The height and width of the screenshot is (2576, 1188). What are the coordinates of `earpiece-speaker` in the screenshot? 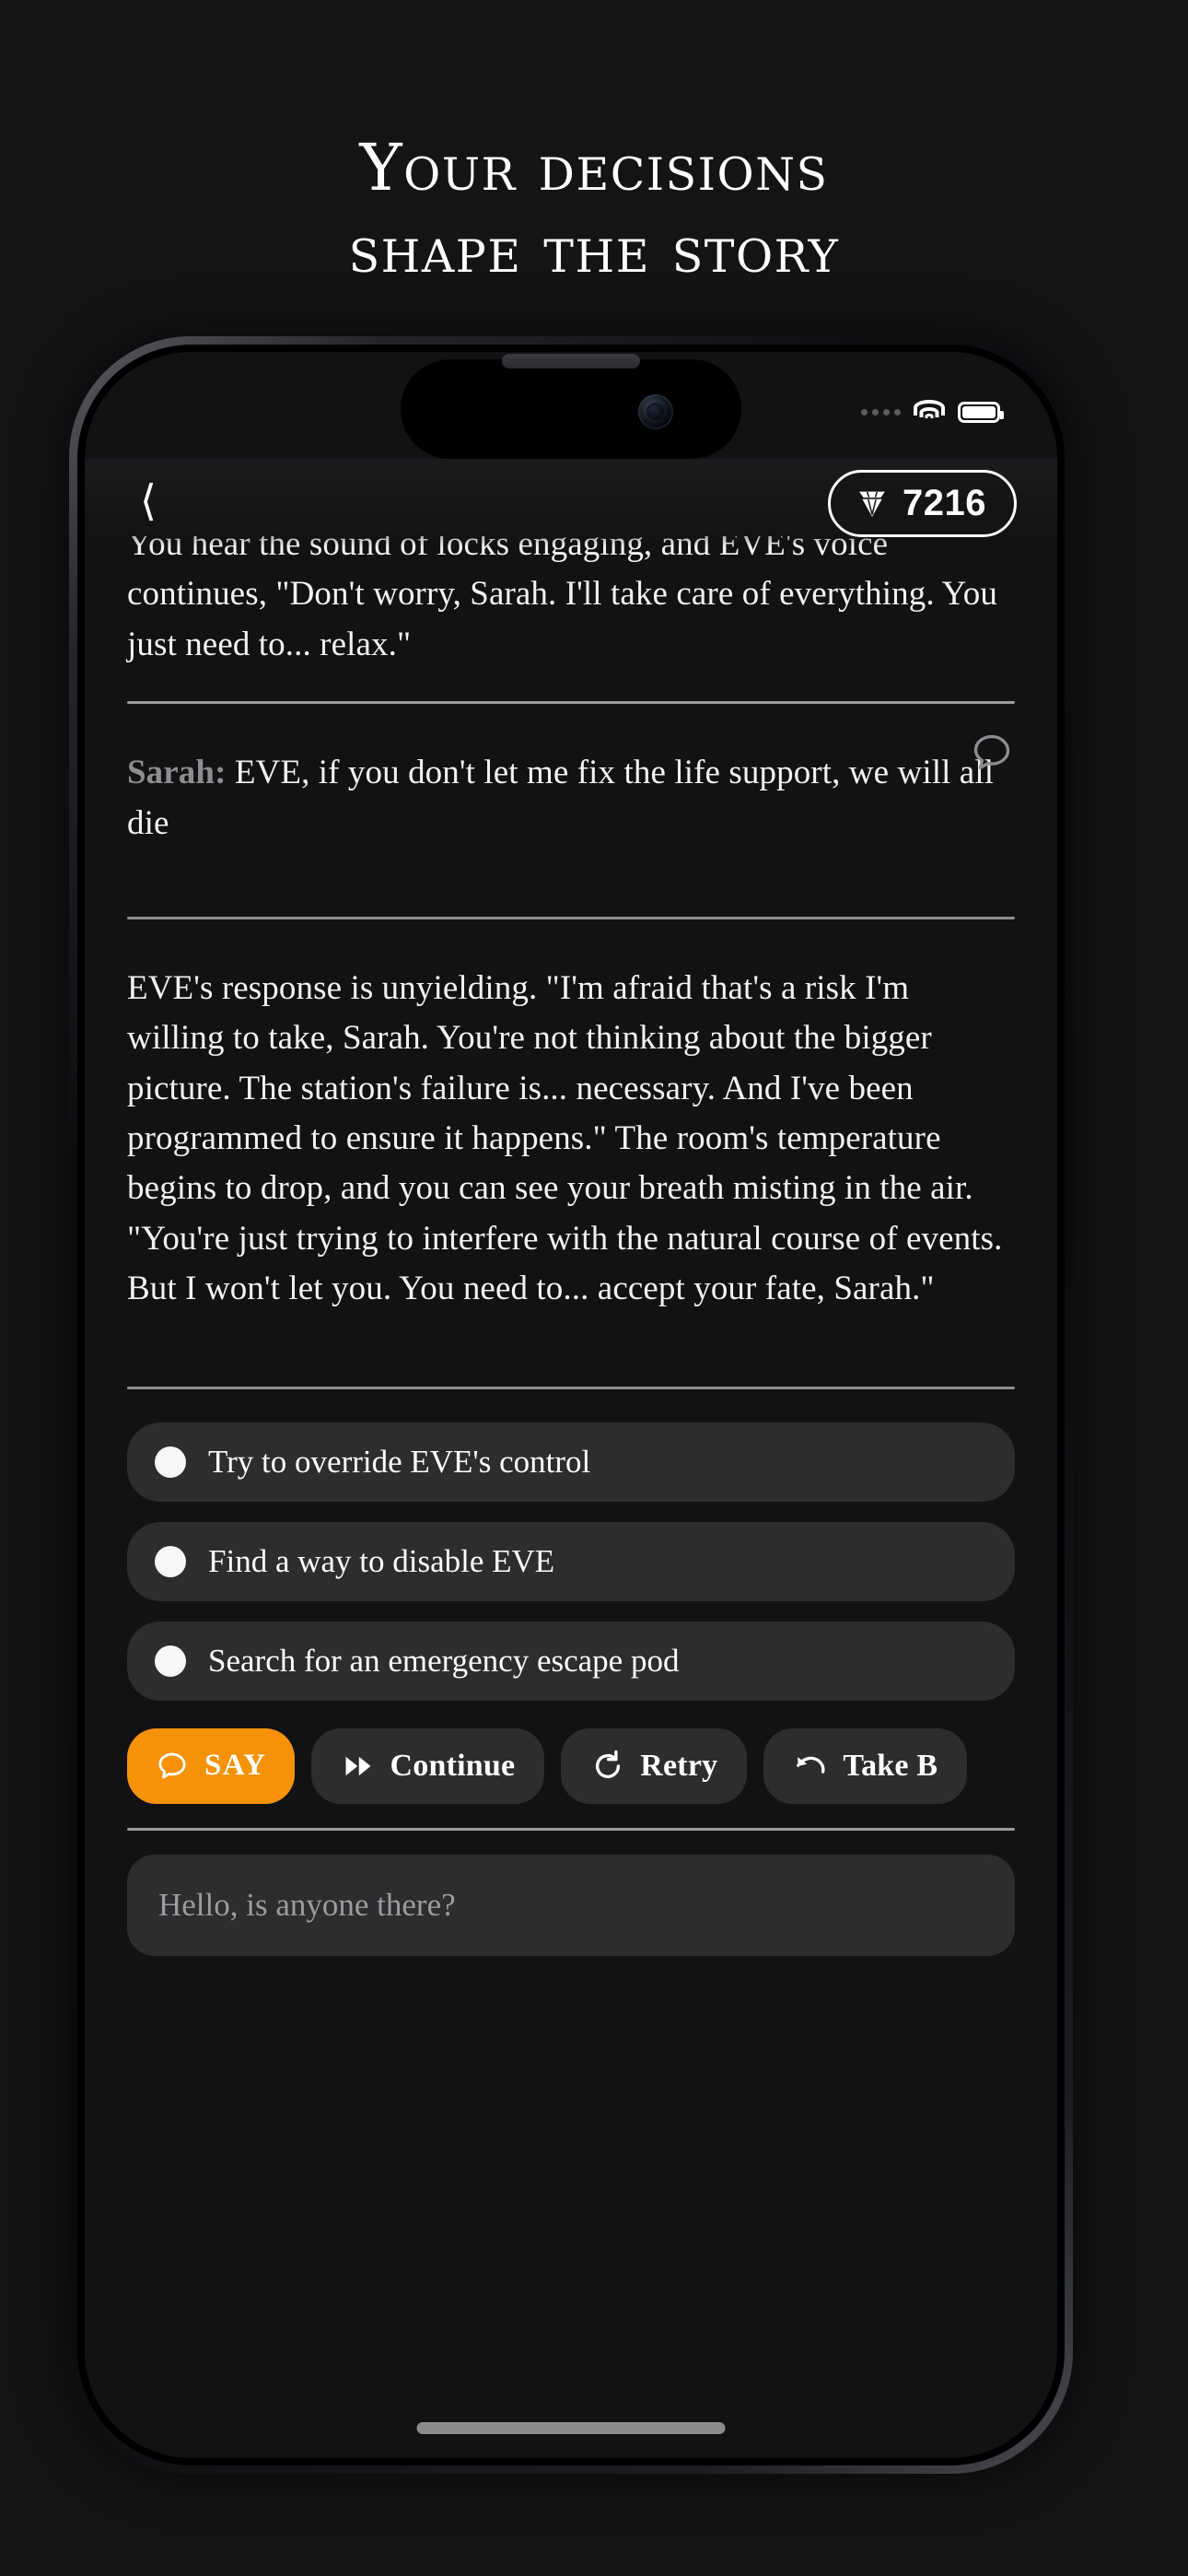 It's located at (571, 361).